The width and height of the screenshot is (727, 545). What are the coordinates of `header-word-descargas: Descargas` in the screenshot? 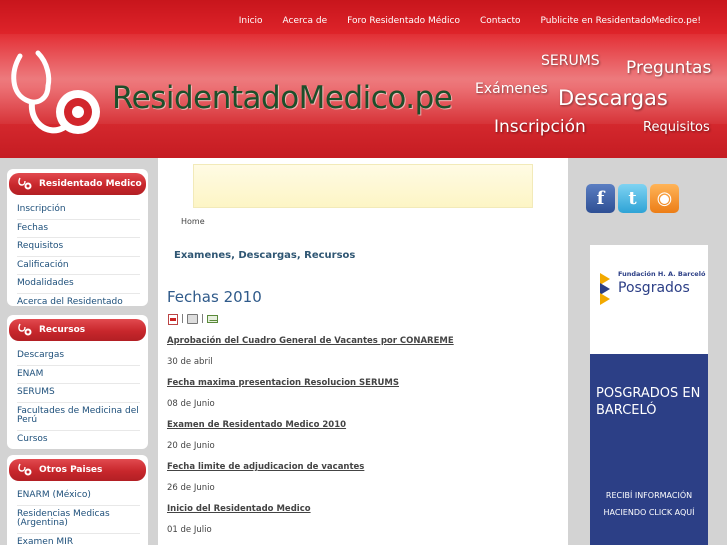 It's located at (613, 98).